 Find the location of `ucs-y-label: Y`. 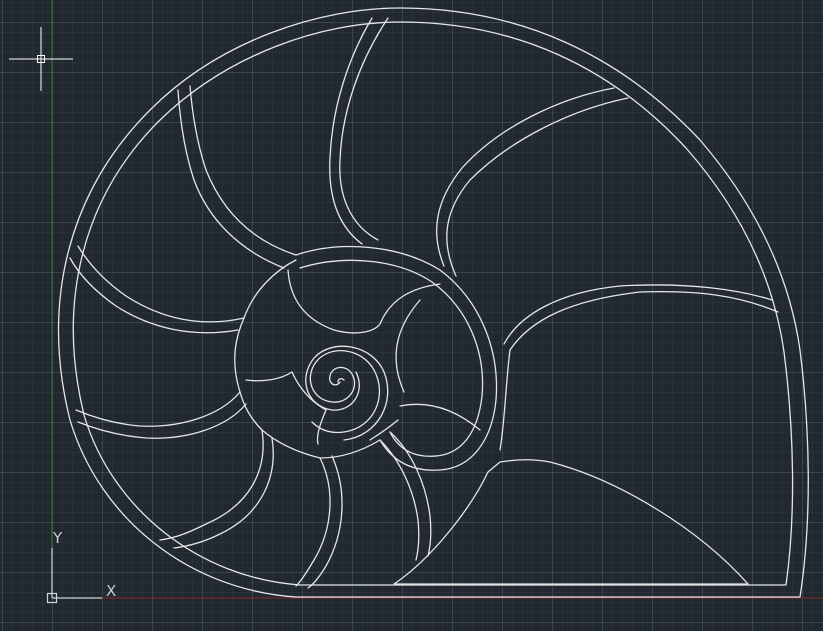

ucs-y-label: Y is located at coordinates (58, 538).